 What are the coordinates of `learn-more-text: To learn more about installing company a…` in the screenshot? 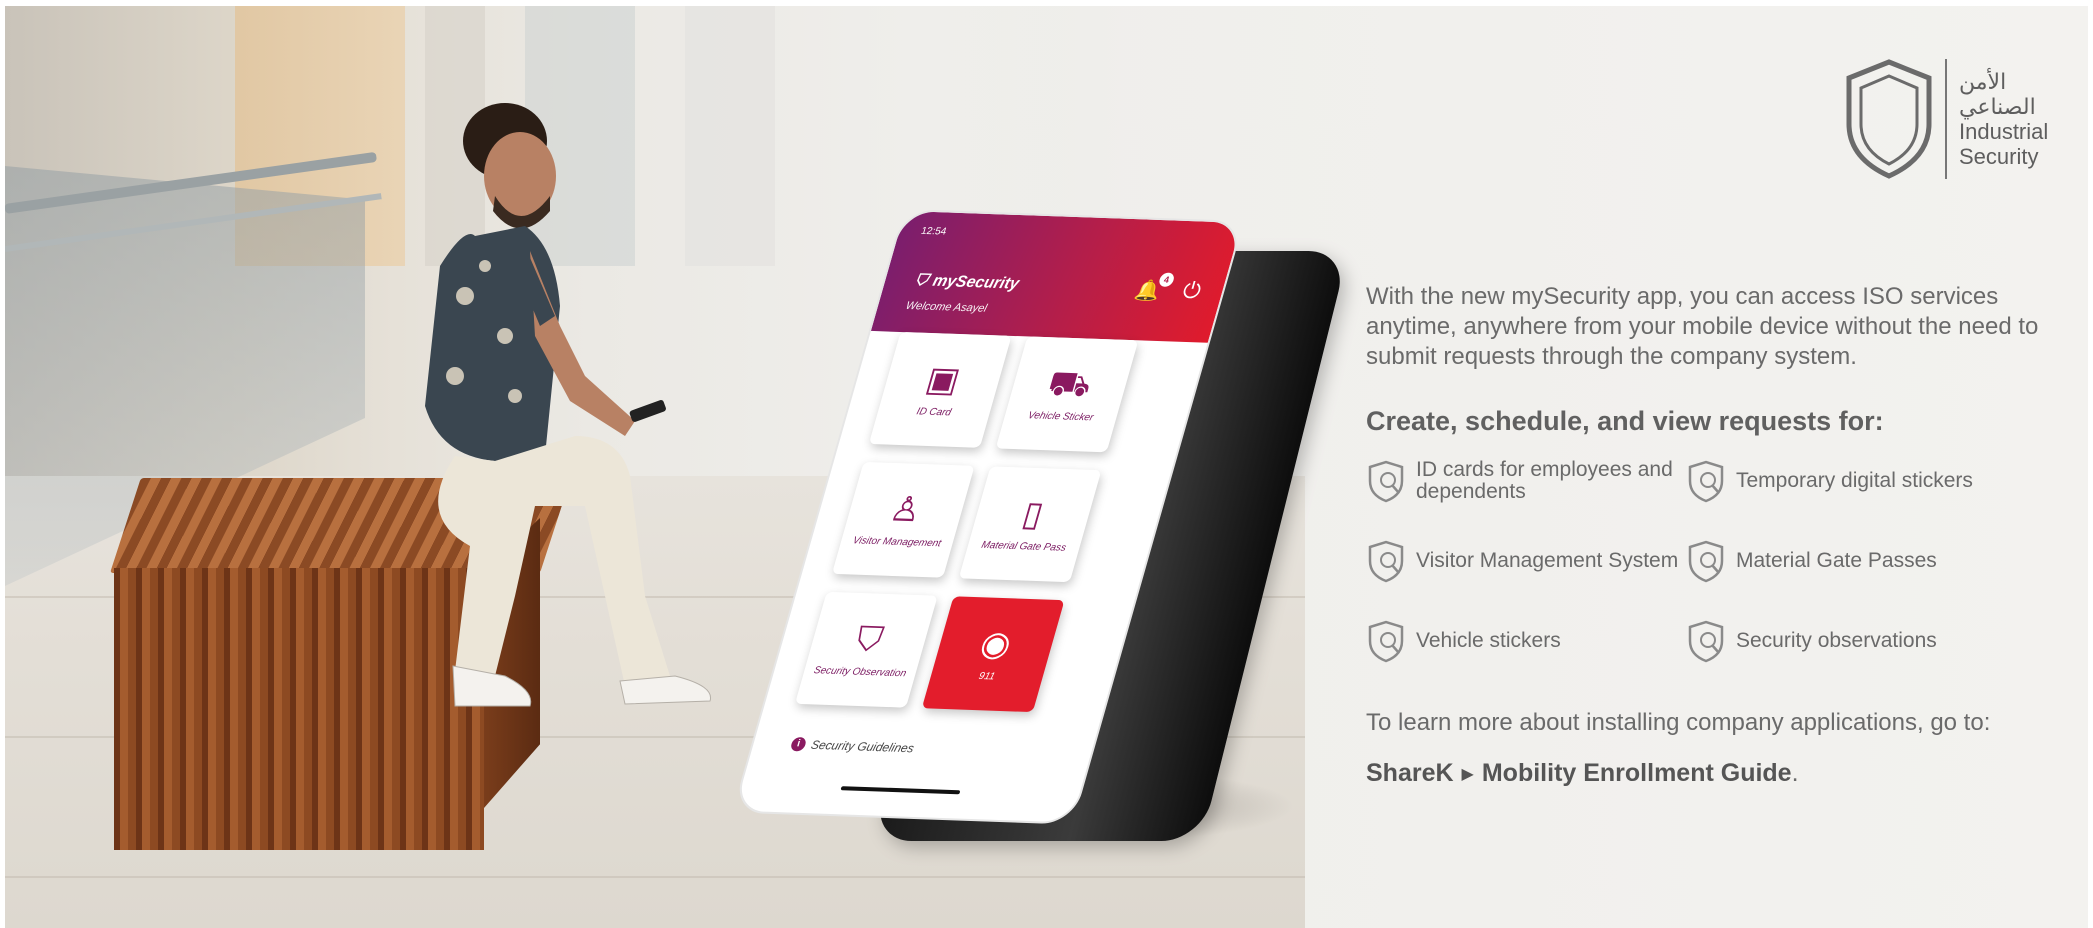 It's located at (1678, 722).